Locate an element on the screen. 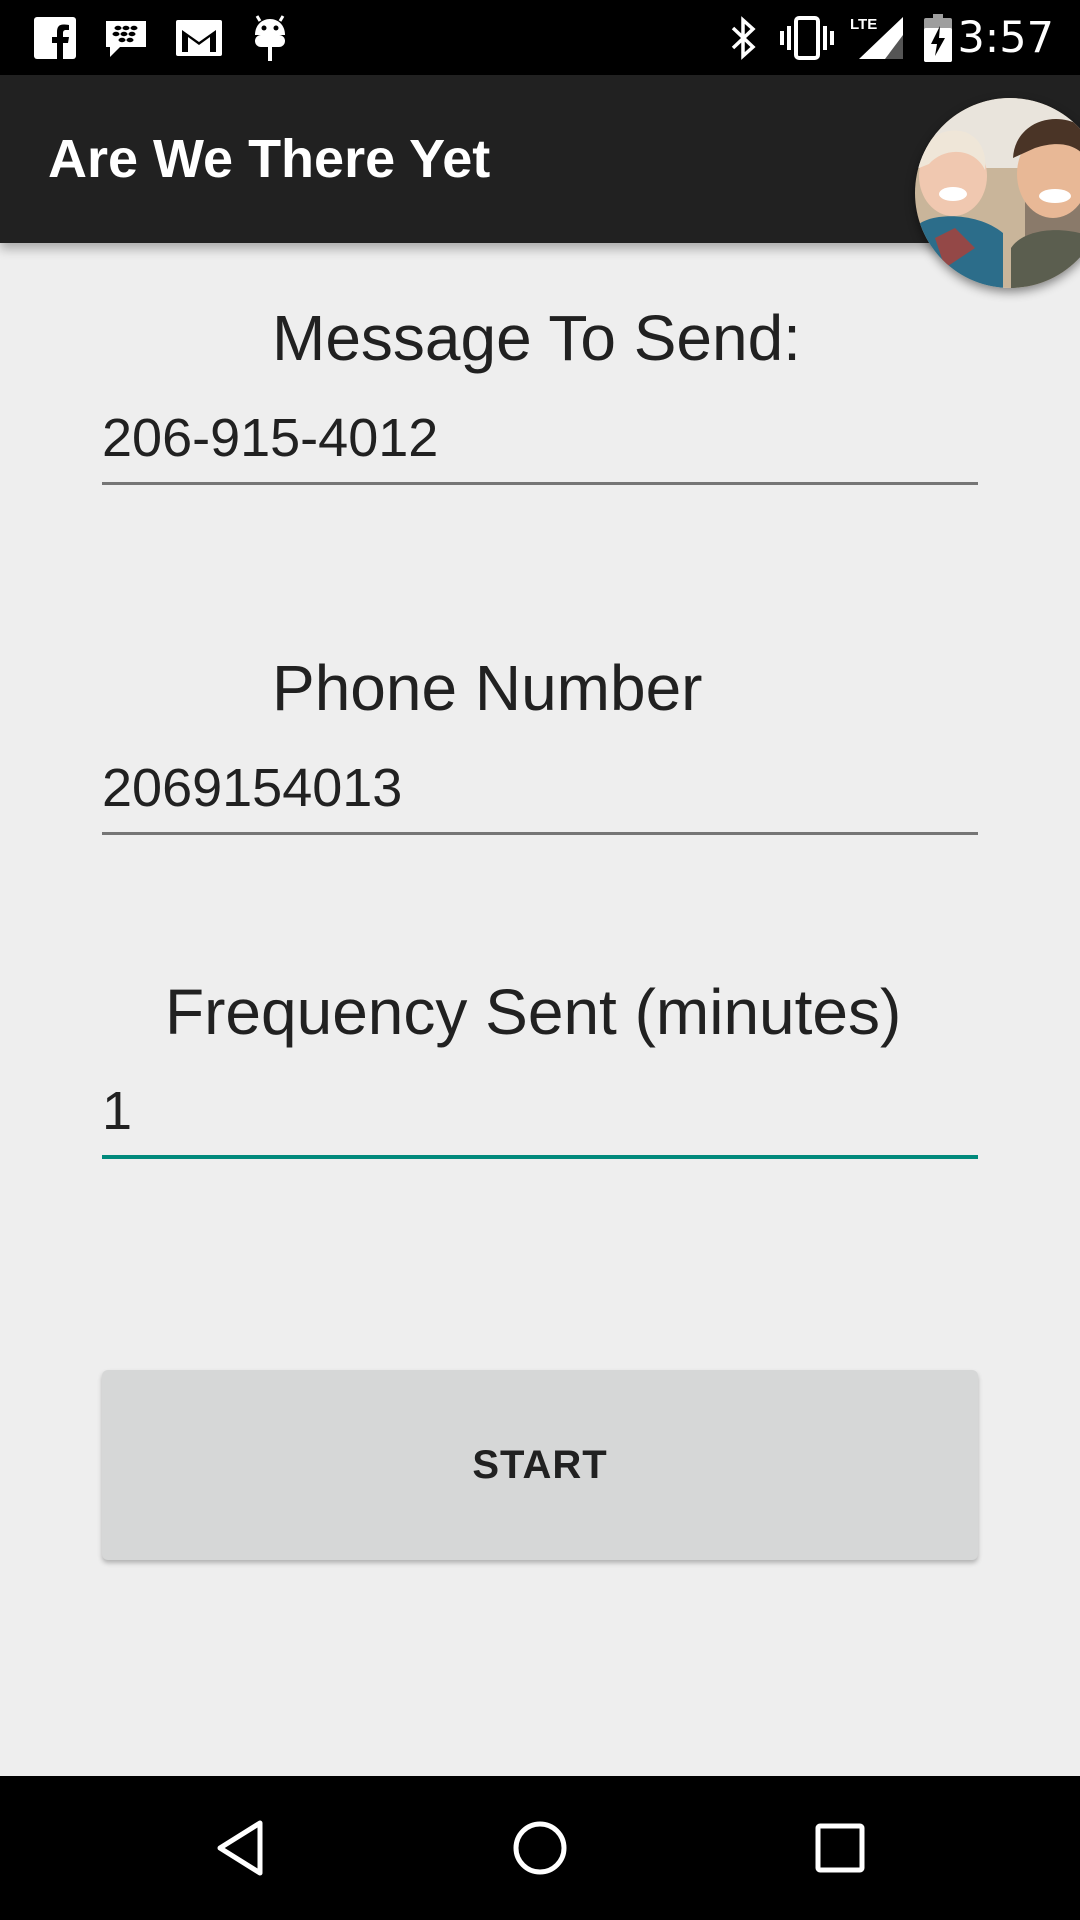  message-label: Message To Send: is located at coordinates (536, 338).